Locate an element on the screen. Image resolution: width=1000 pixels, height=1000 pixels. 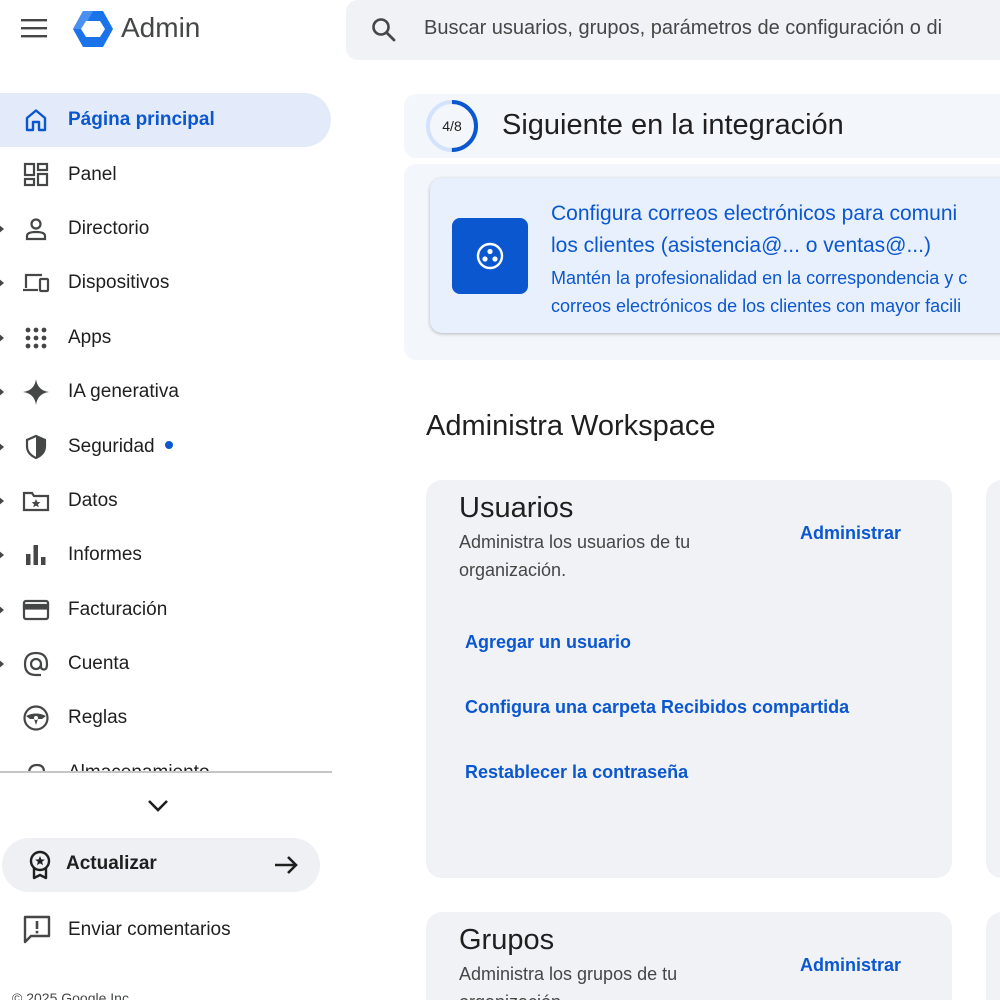
sidebar-item-label: Datos is located at coordinates (93, 500).